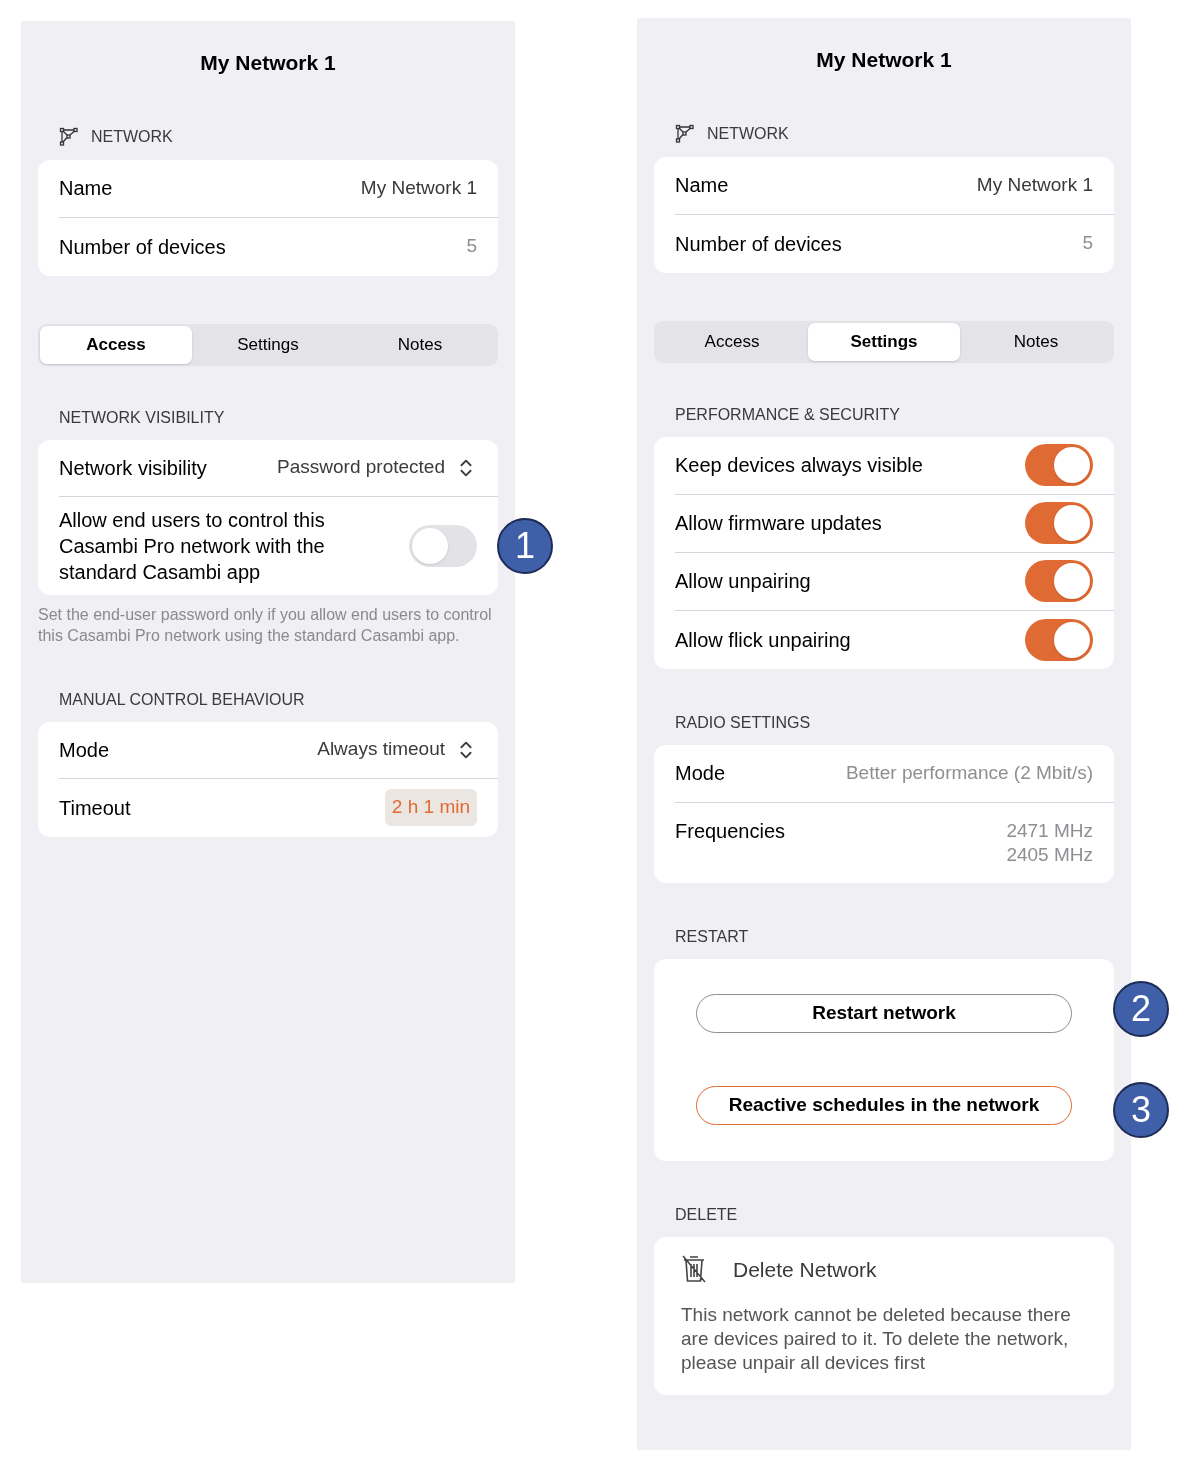 Image resolution: width=1186 pixels, height=1470 pixels. Describe the element at coordinates (397, 749) in the screenshot. I see `select-control: Always timeout` at that location.